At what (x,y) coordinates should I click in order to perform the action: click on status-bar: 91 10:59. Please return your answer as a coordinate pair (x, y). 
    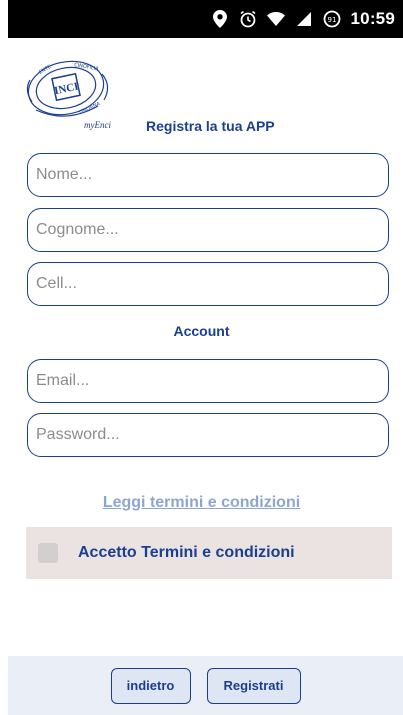
    Looking at the image, I should click on (205, 19).